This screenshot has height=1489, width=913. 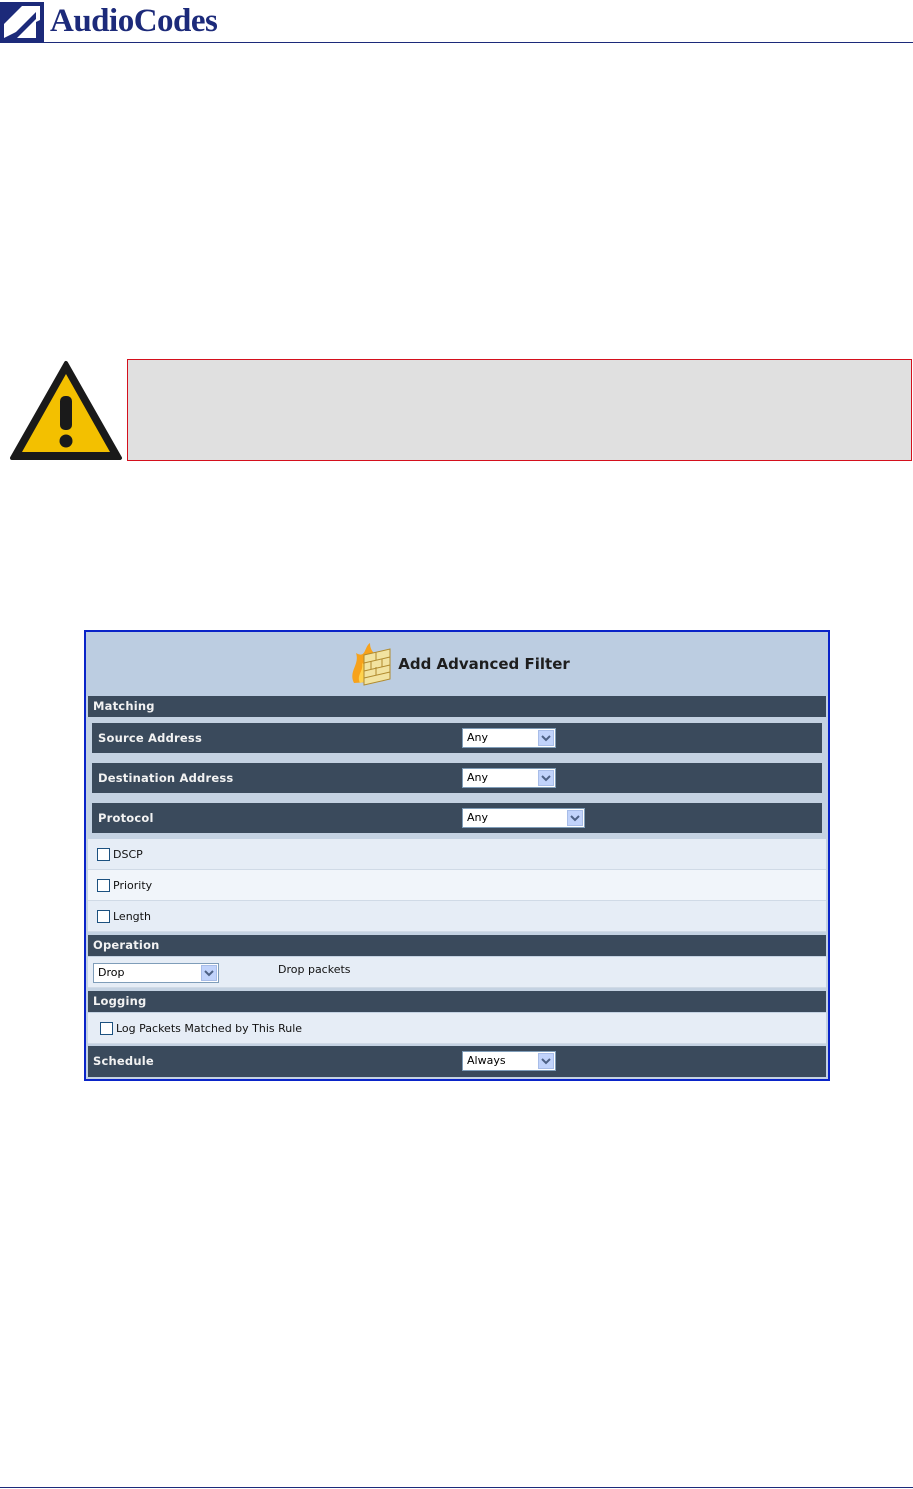 What do you see at coordinates (111, 972) in the screenshot?
I see `operation-value: Drop` at bounding box center [111, 972].